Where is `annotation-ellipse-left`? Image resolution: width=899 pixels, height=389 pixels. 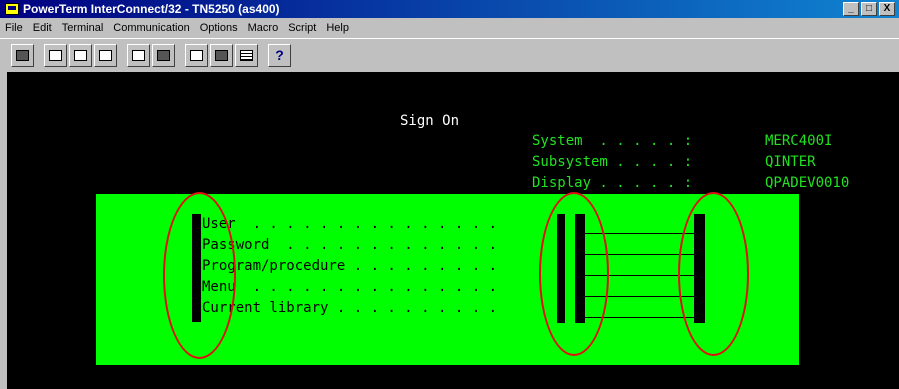
annotation-ellipse-left is located at coordinates (199, 275).